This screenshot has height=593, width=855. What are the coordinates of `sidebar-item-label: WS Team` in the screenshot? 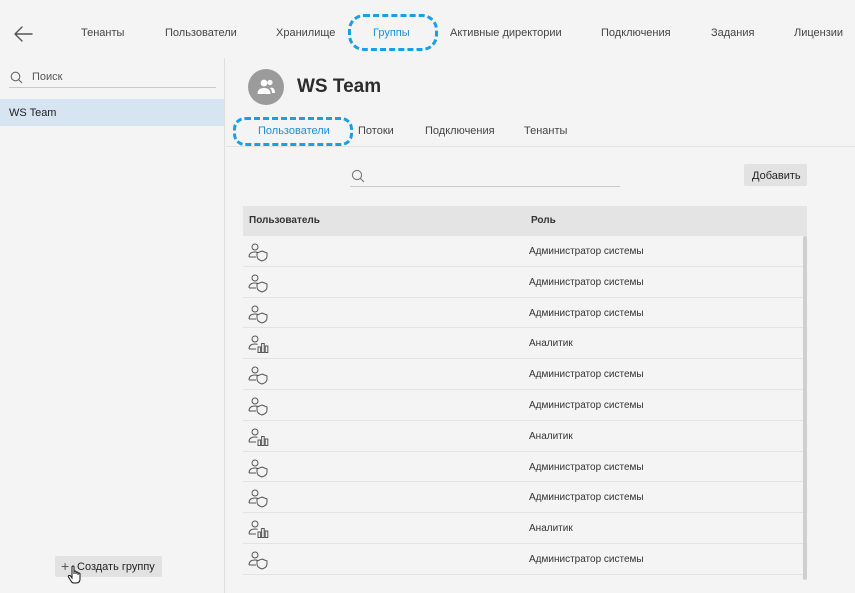 It's located at (33, 113).